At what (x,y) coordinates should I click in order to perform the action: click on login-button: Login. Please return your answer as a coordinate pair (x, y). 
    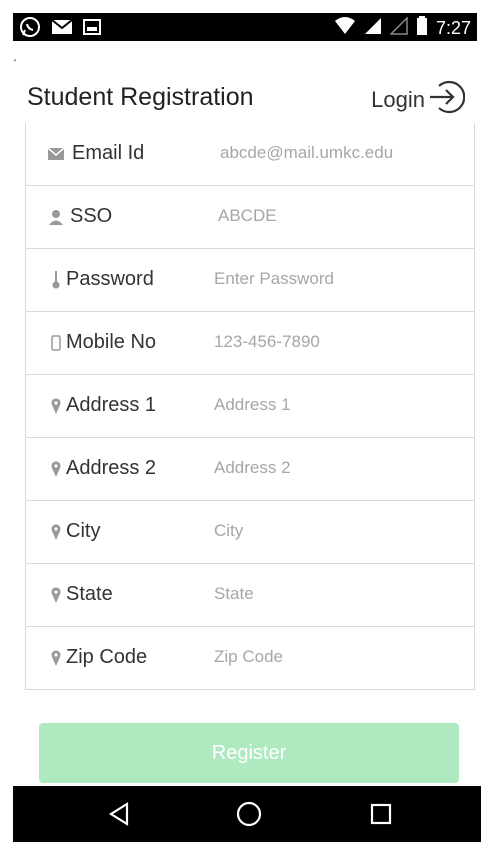
    Looking at the image, I should click on (418, 99).